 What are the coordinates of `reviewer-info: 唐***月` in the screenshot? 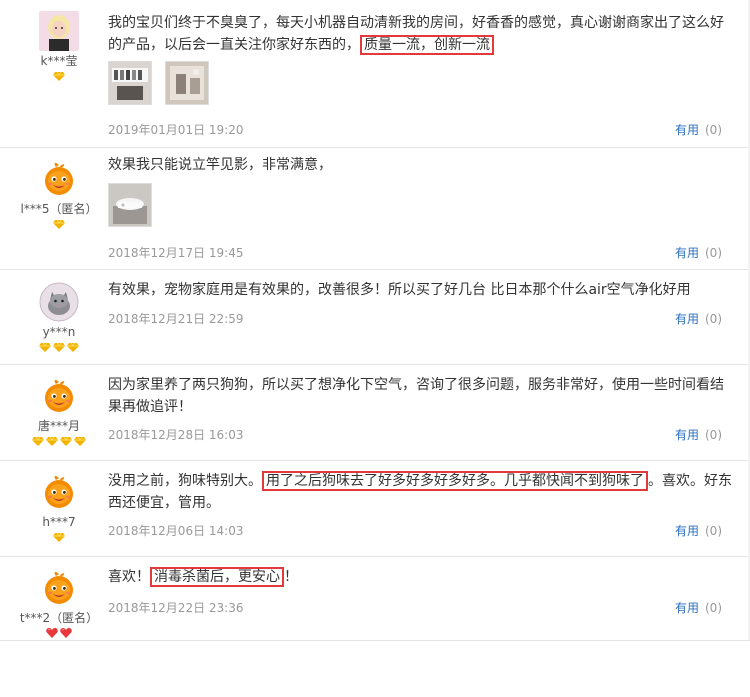 It's located at (59, 411).